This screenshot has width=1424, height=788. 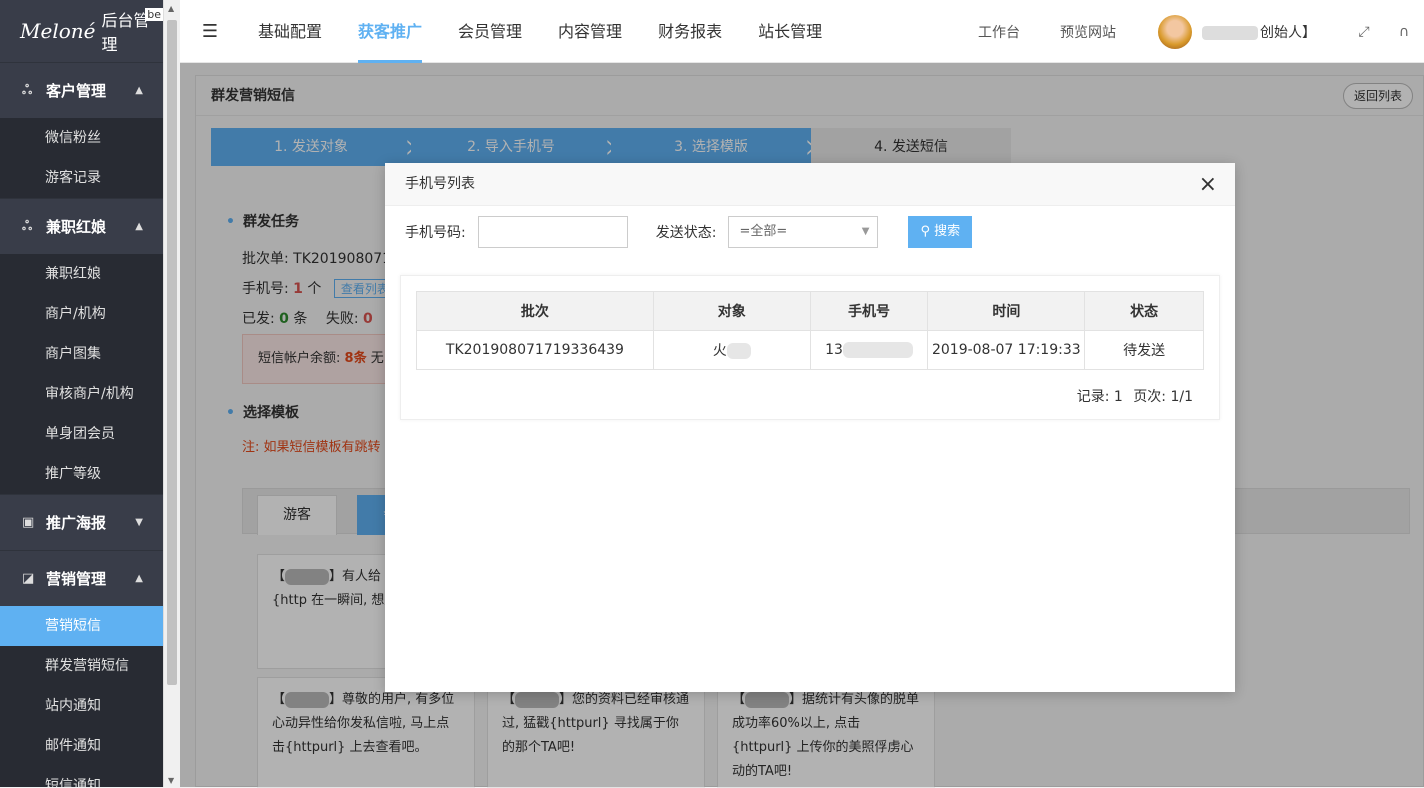 What do you see at coordinates (28, 522) in the screenshot?
I see `calendar-icon: ▣` at bounding box center [28, 522].